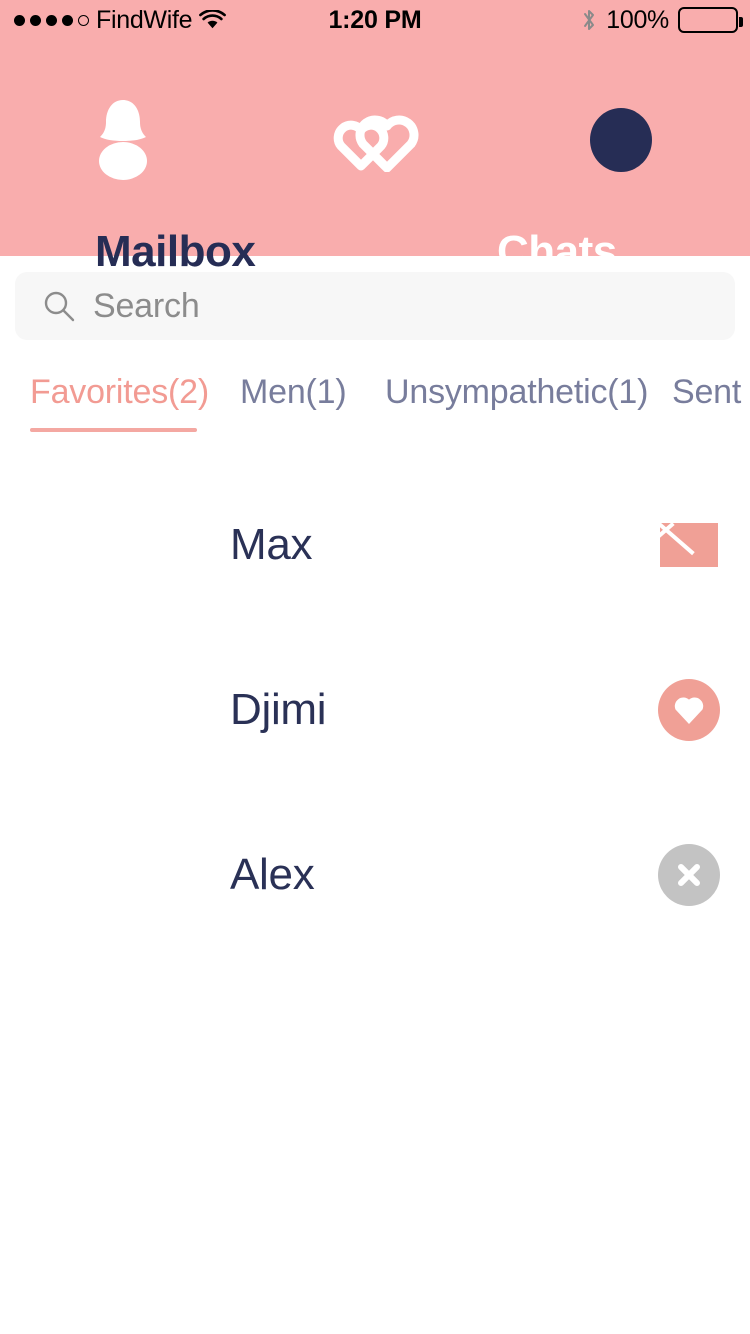 The width and height of the screenshot is (750, 1334). I want to click on row-name-label: Djimi, so click(278, 709).